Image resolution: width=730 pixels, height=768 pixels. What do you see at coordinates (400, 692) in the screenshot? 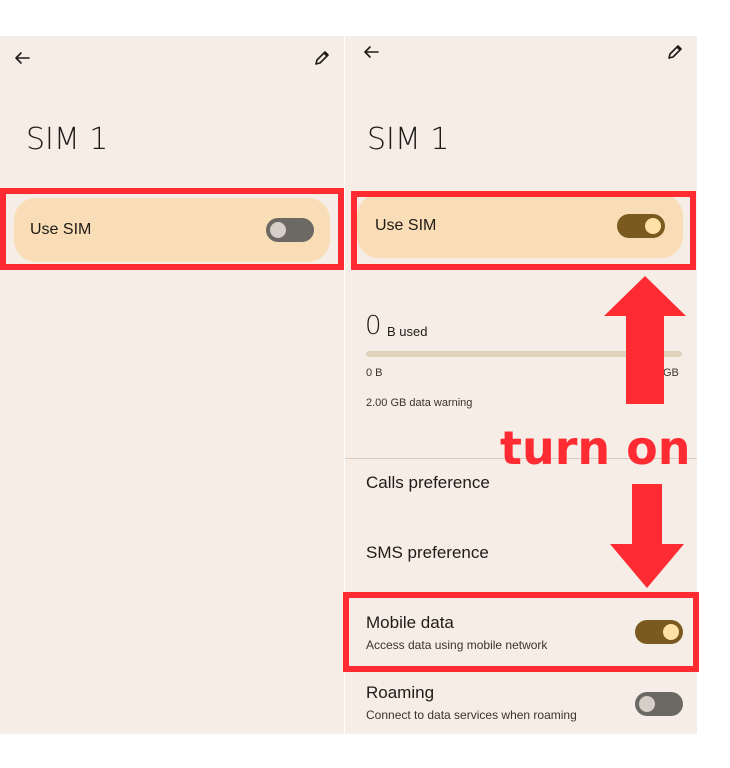
I see `roaming-title: Roaming` at bounding box center [400, 692].